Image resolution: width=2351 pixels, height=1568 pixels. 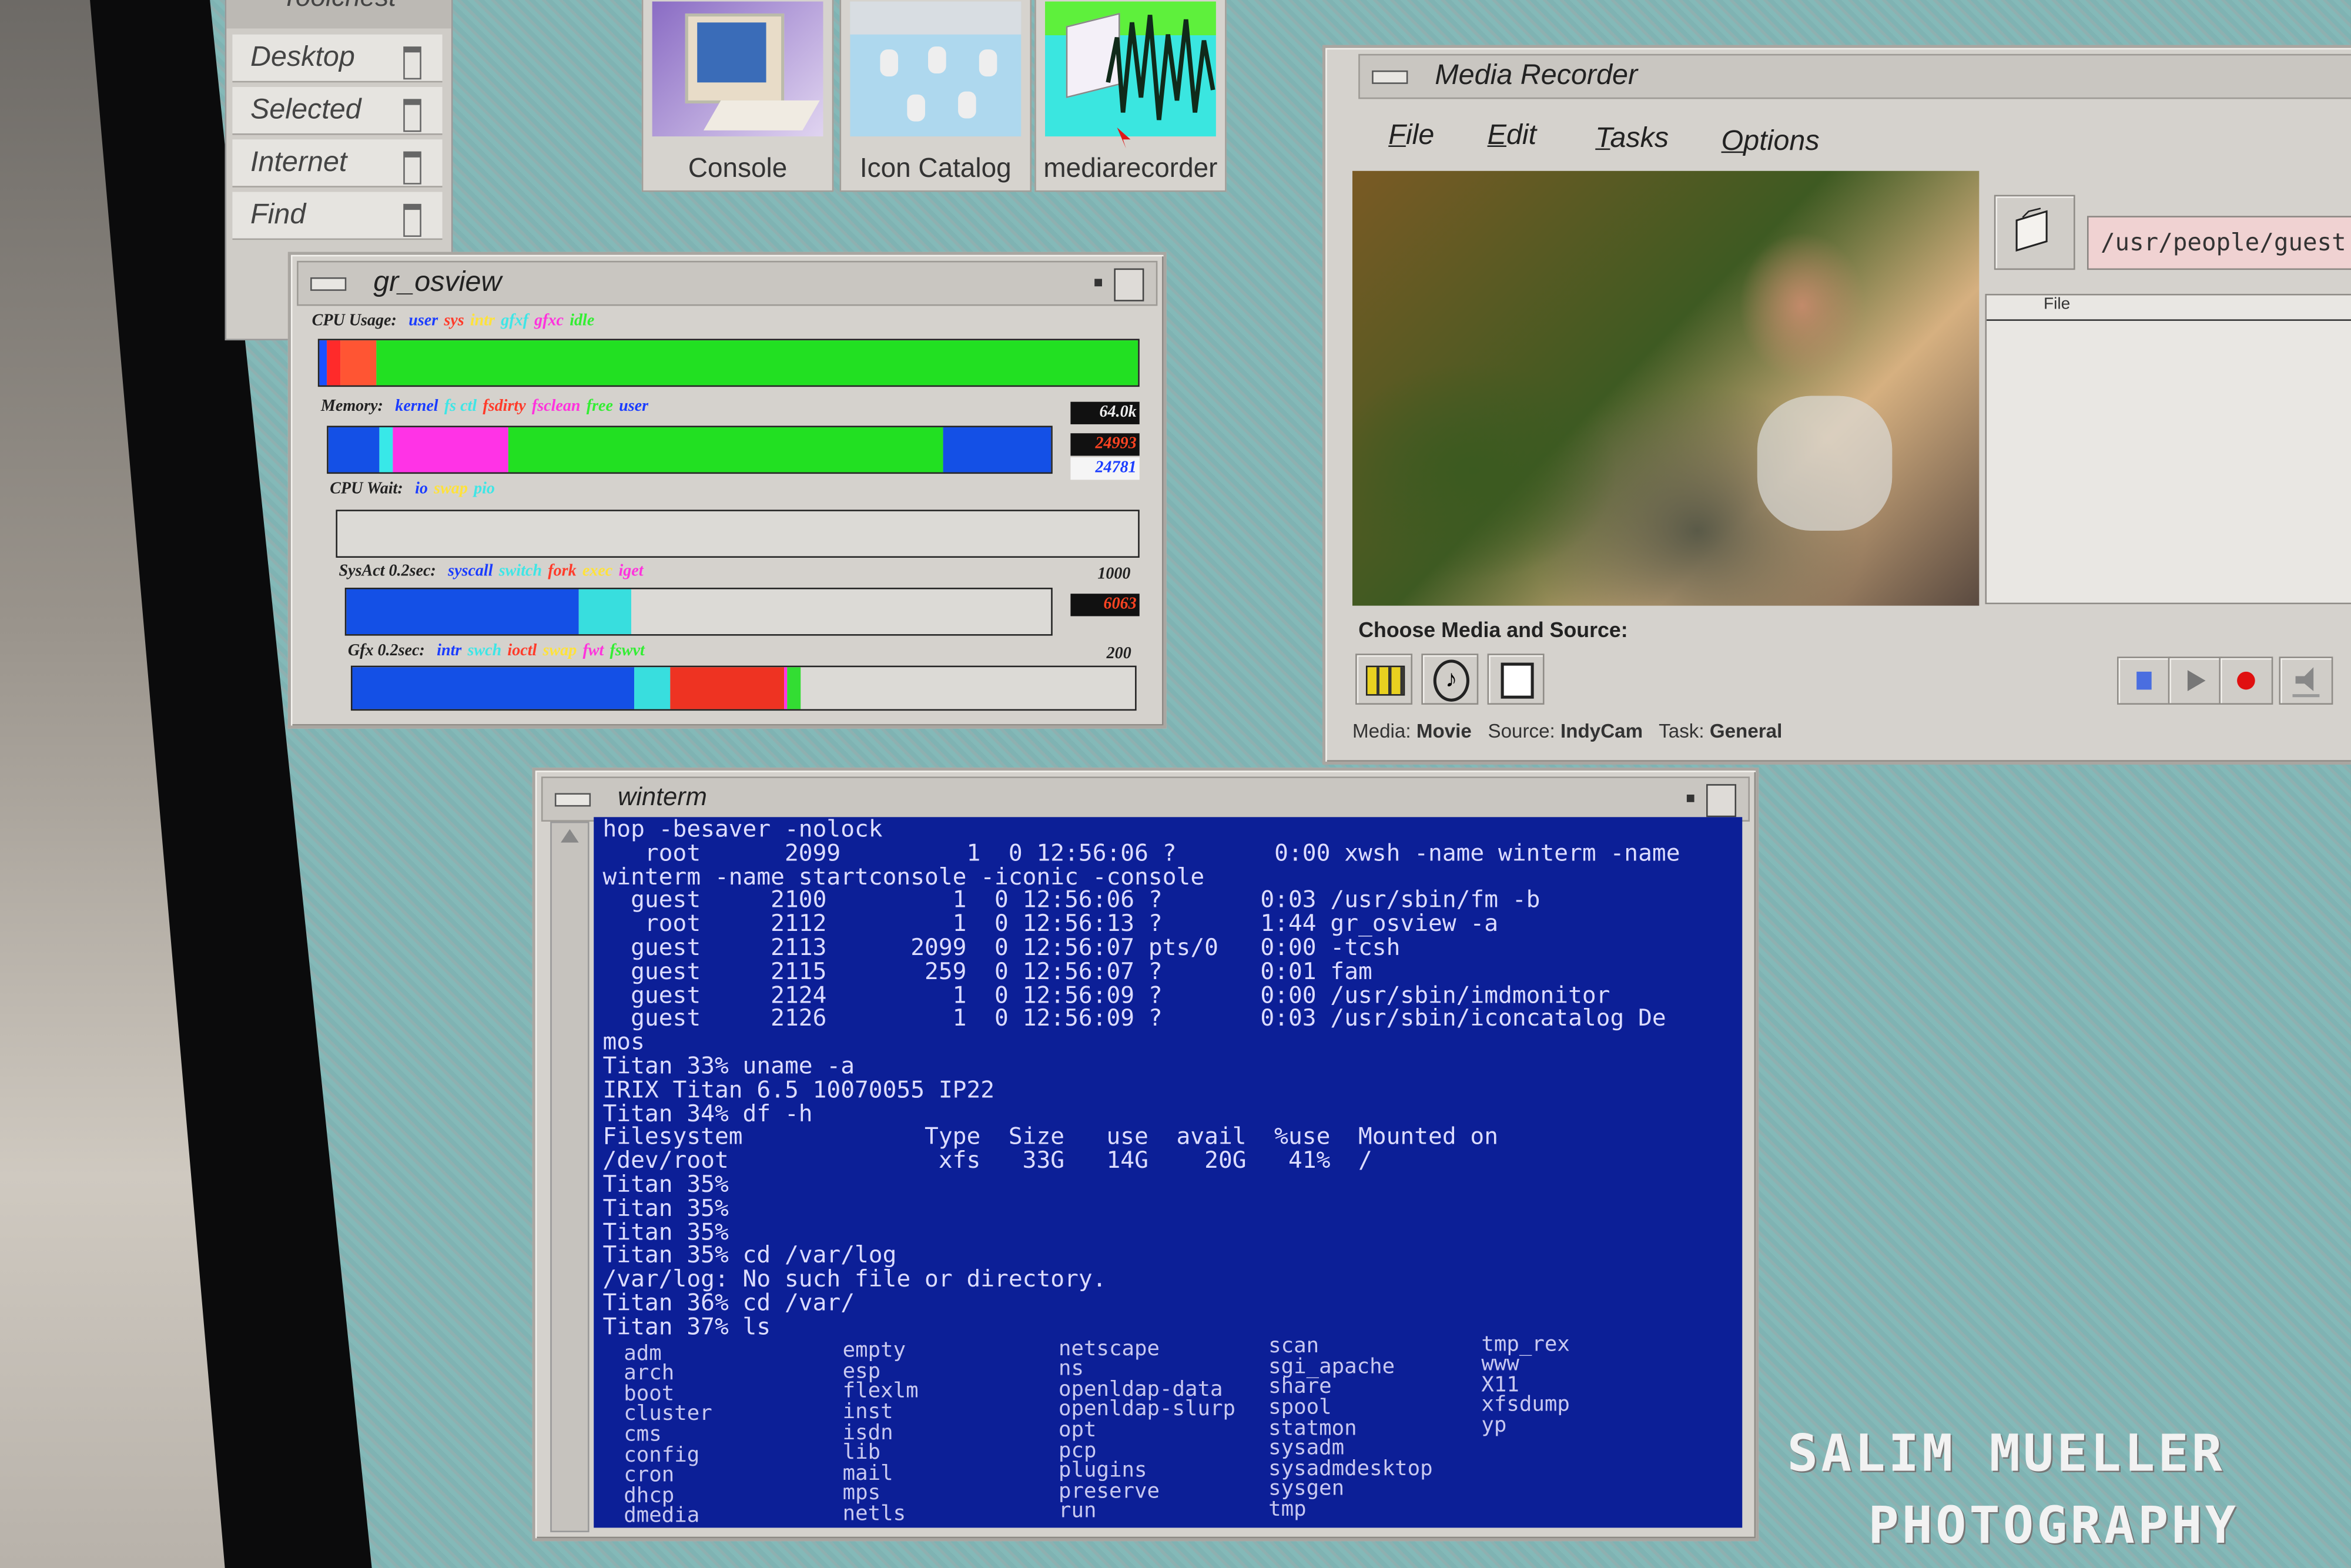 What do you see at coordinates (416, 406) in the screenshot?
I see `legend-item: kernel` at bounding box center [416, 406].